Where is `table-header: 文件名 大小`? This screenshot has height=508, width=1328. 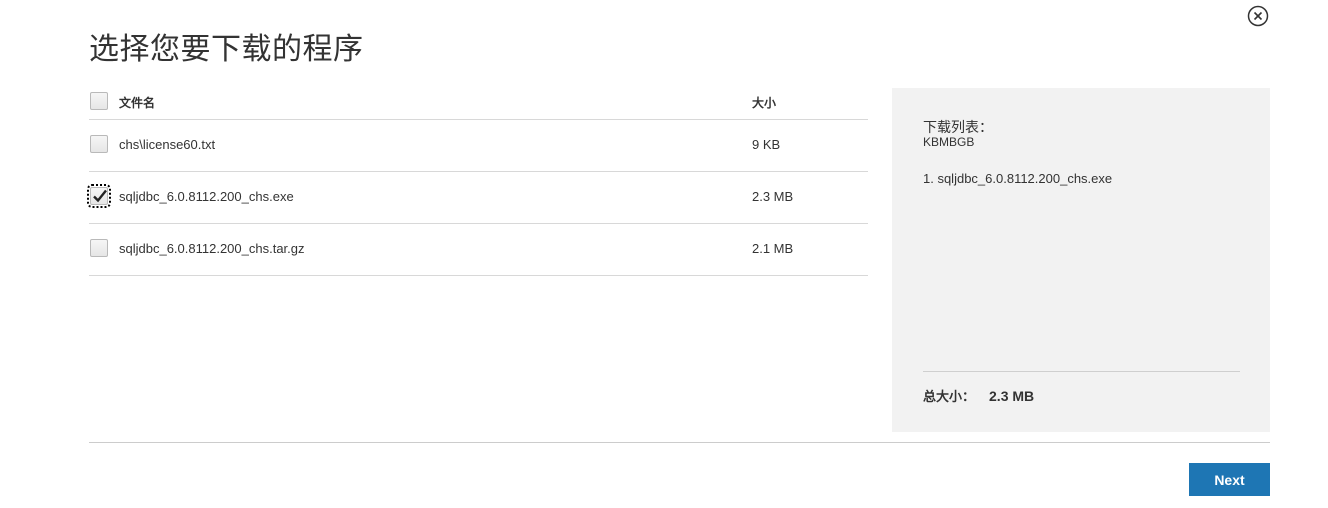
table-header: 文件名 大小 is located at coordinates (478, 100).